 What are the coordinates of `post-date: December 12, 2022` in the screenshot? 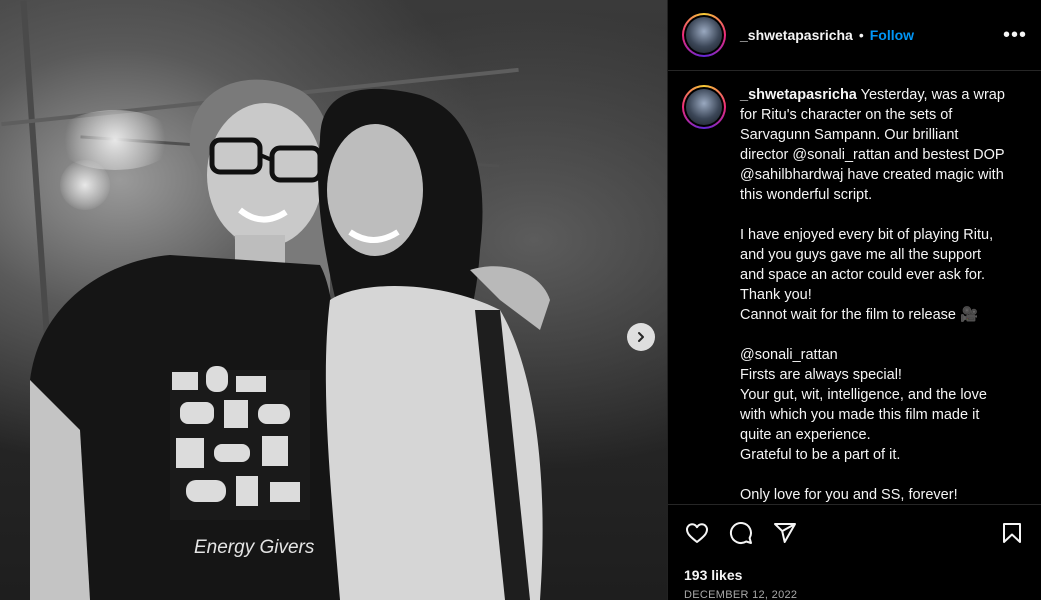 It's located at (854, 594).